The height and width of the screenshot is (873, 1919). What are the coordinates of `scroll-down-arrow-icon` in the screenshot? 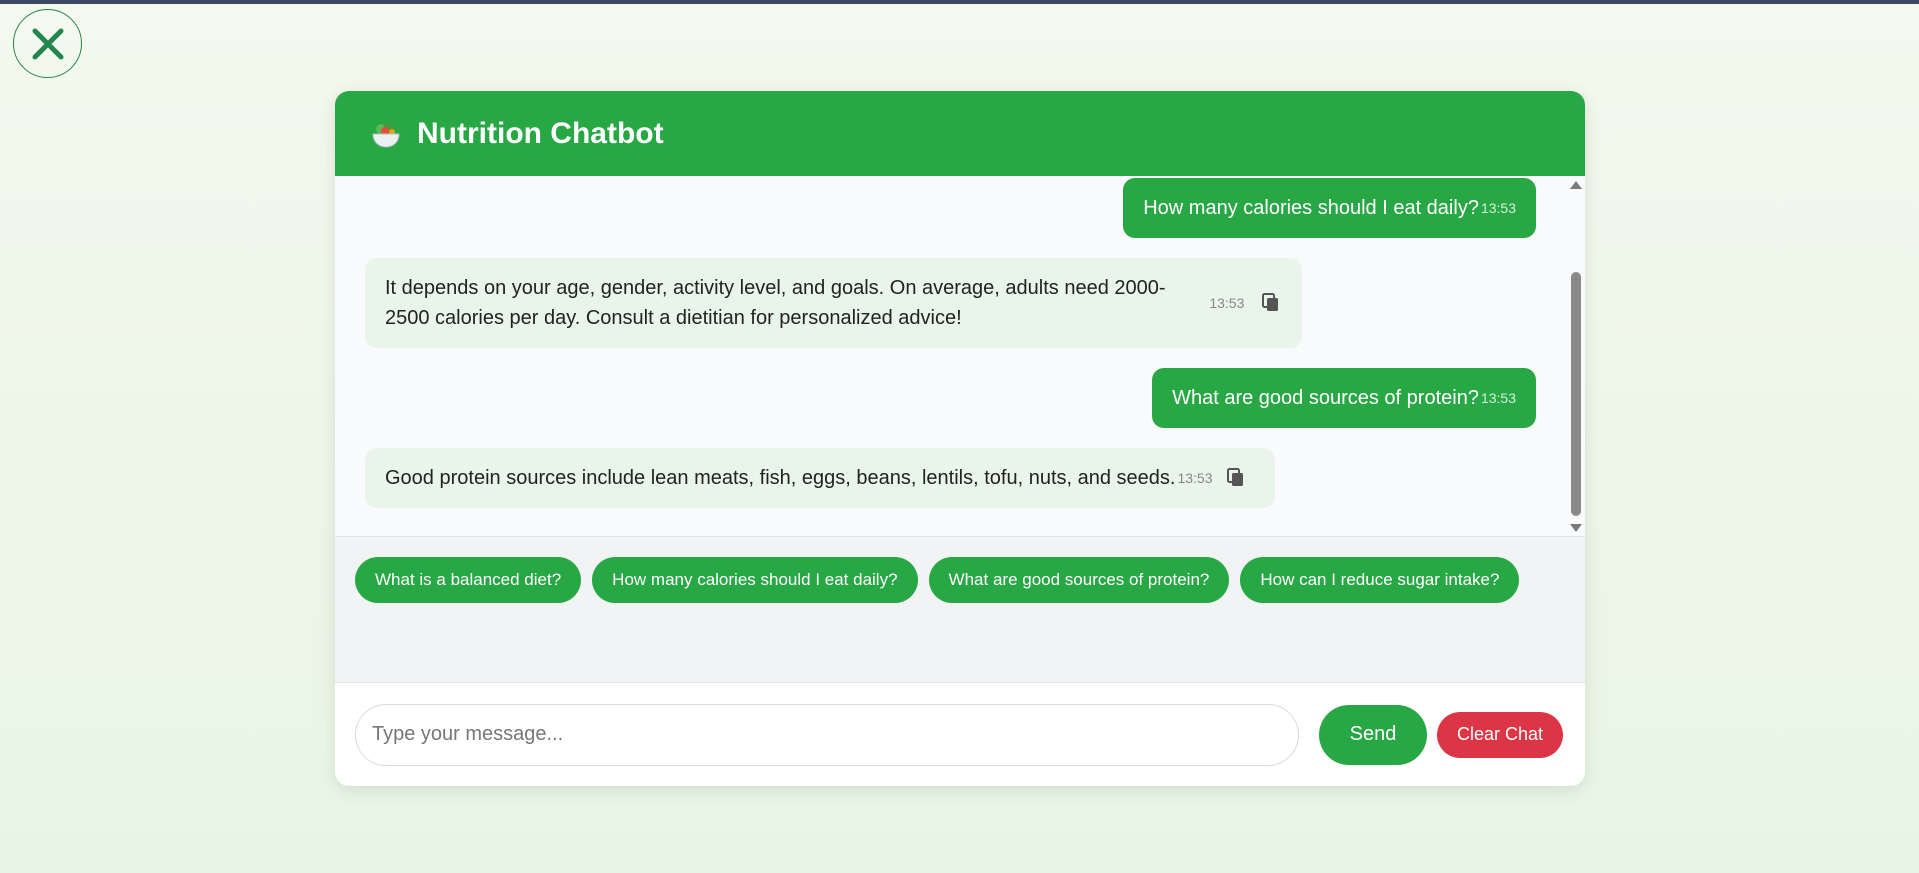 It's located at (1576, 528).